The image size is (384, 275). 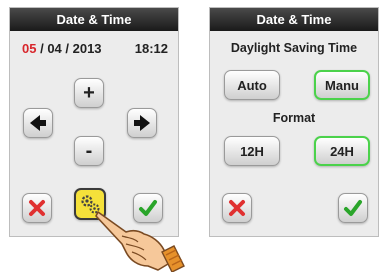 What do you see at coordinates (252, 85) in the screenshot?
I see `dst-auto-button: Auto` at bounding box center [252, 85].